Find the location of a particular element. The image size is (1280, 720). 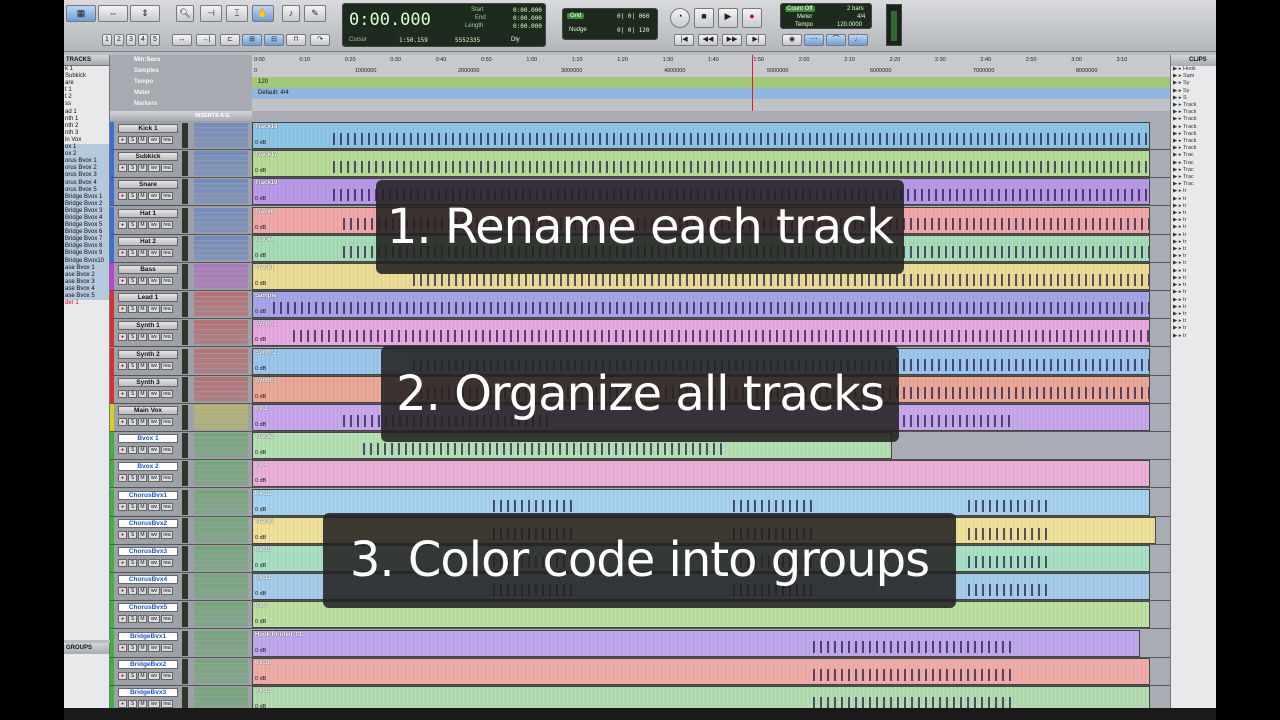

track-header: ChorusBvx5 ● S Mwv rea is located at coordinates (181, 615).